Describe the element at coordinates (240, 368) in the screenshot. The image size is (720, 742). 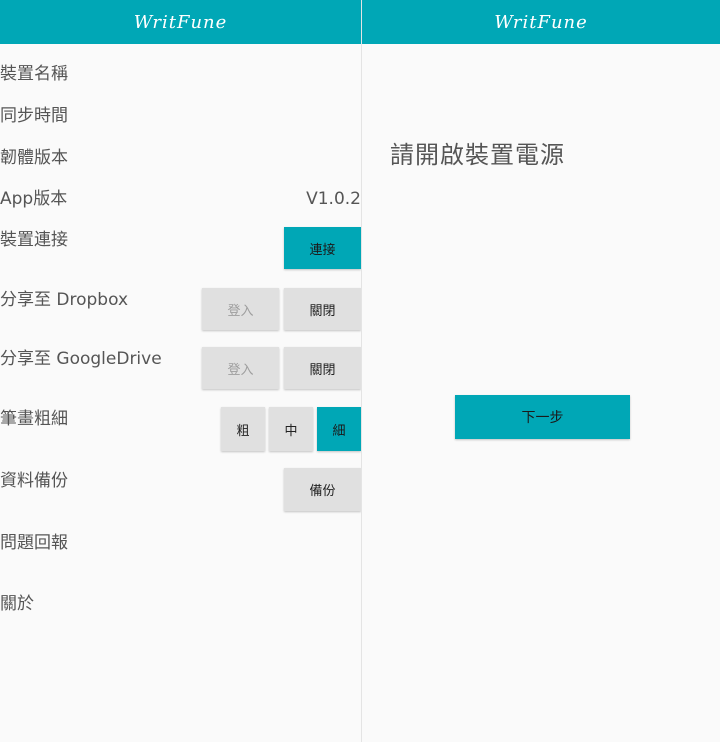
I see `googledrive-login-button: 登入` at that location.